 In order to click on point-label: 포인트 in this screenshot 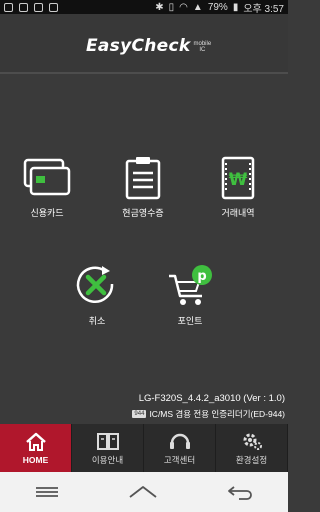, I will do `click(190, 321)`.